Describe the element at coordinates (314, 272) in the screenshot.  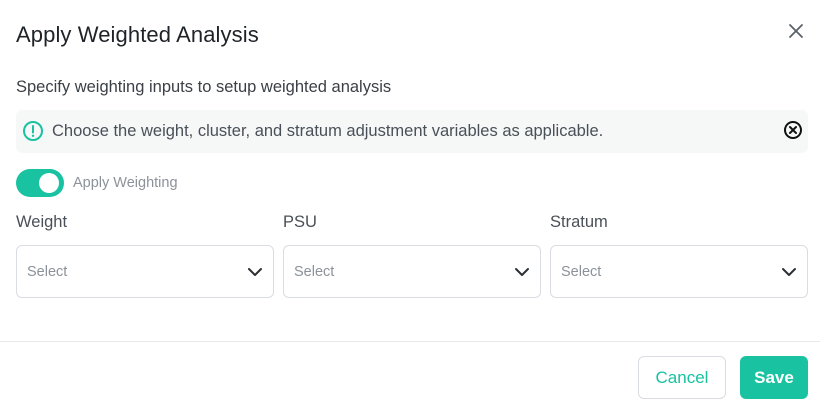
I see `psu-select-placeholder: Select` at that location.